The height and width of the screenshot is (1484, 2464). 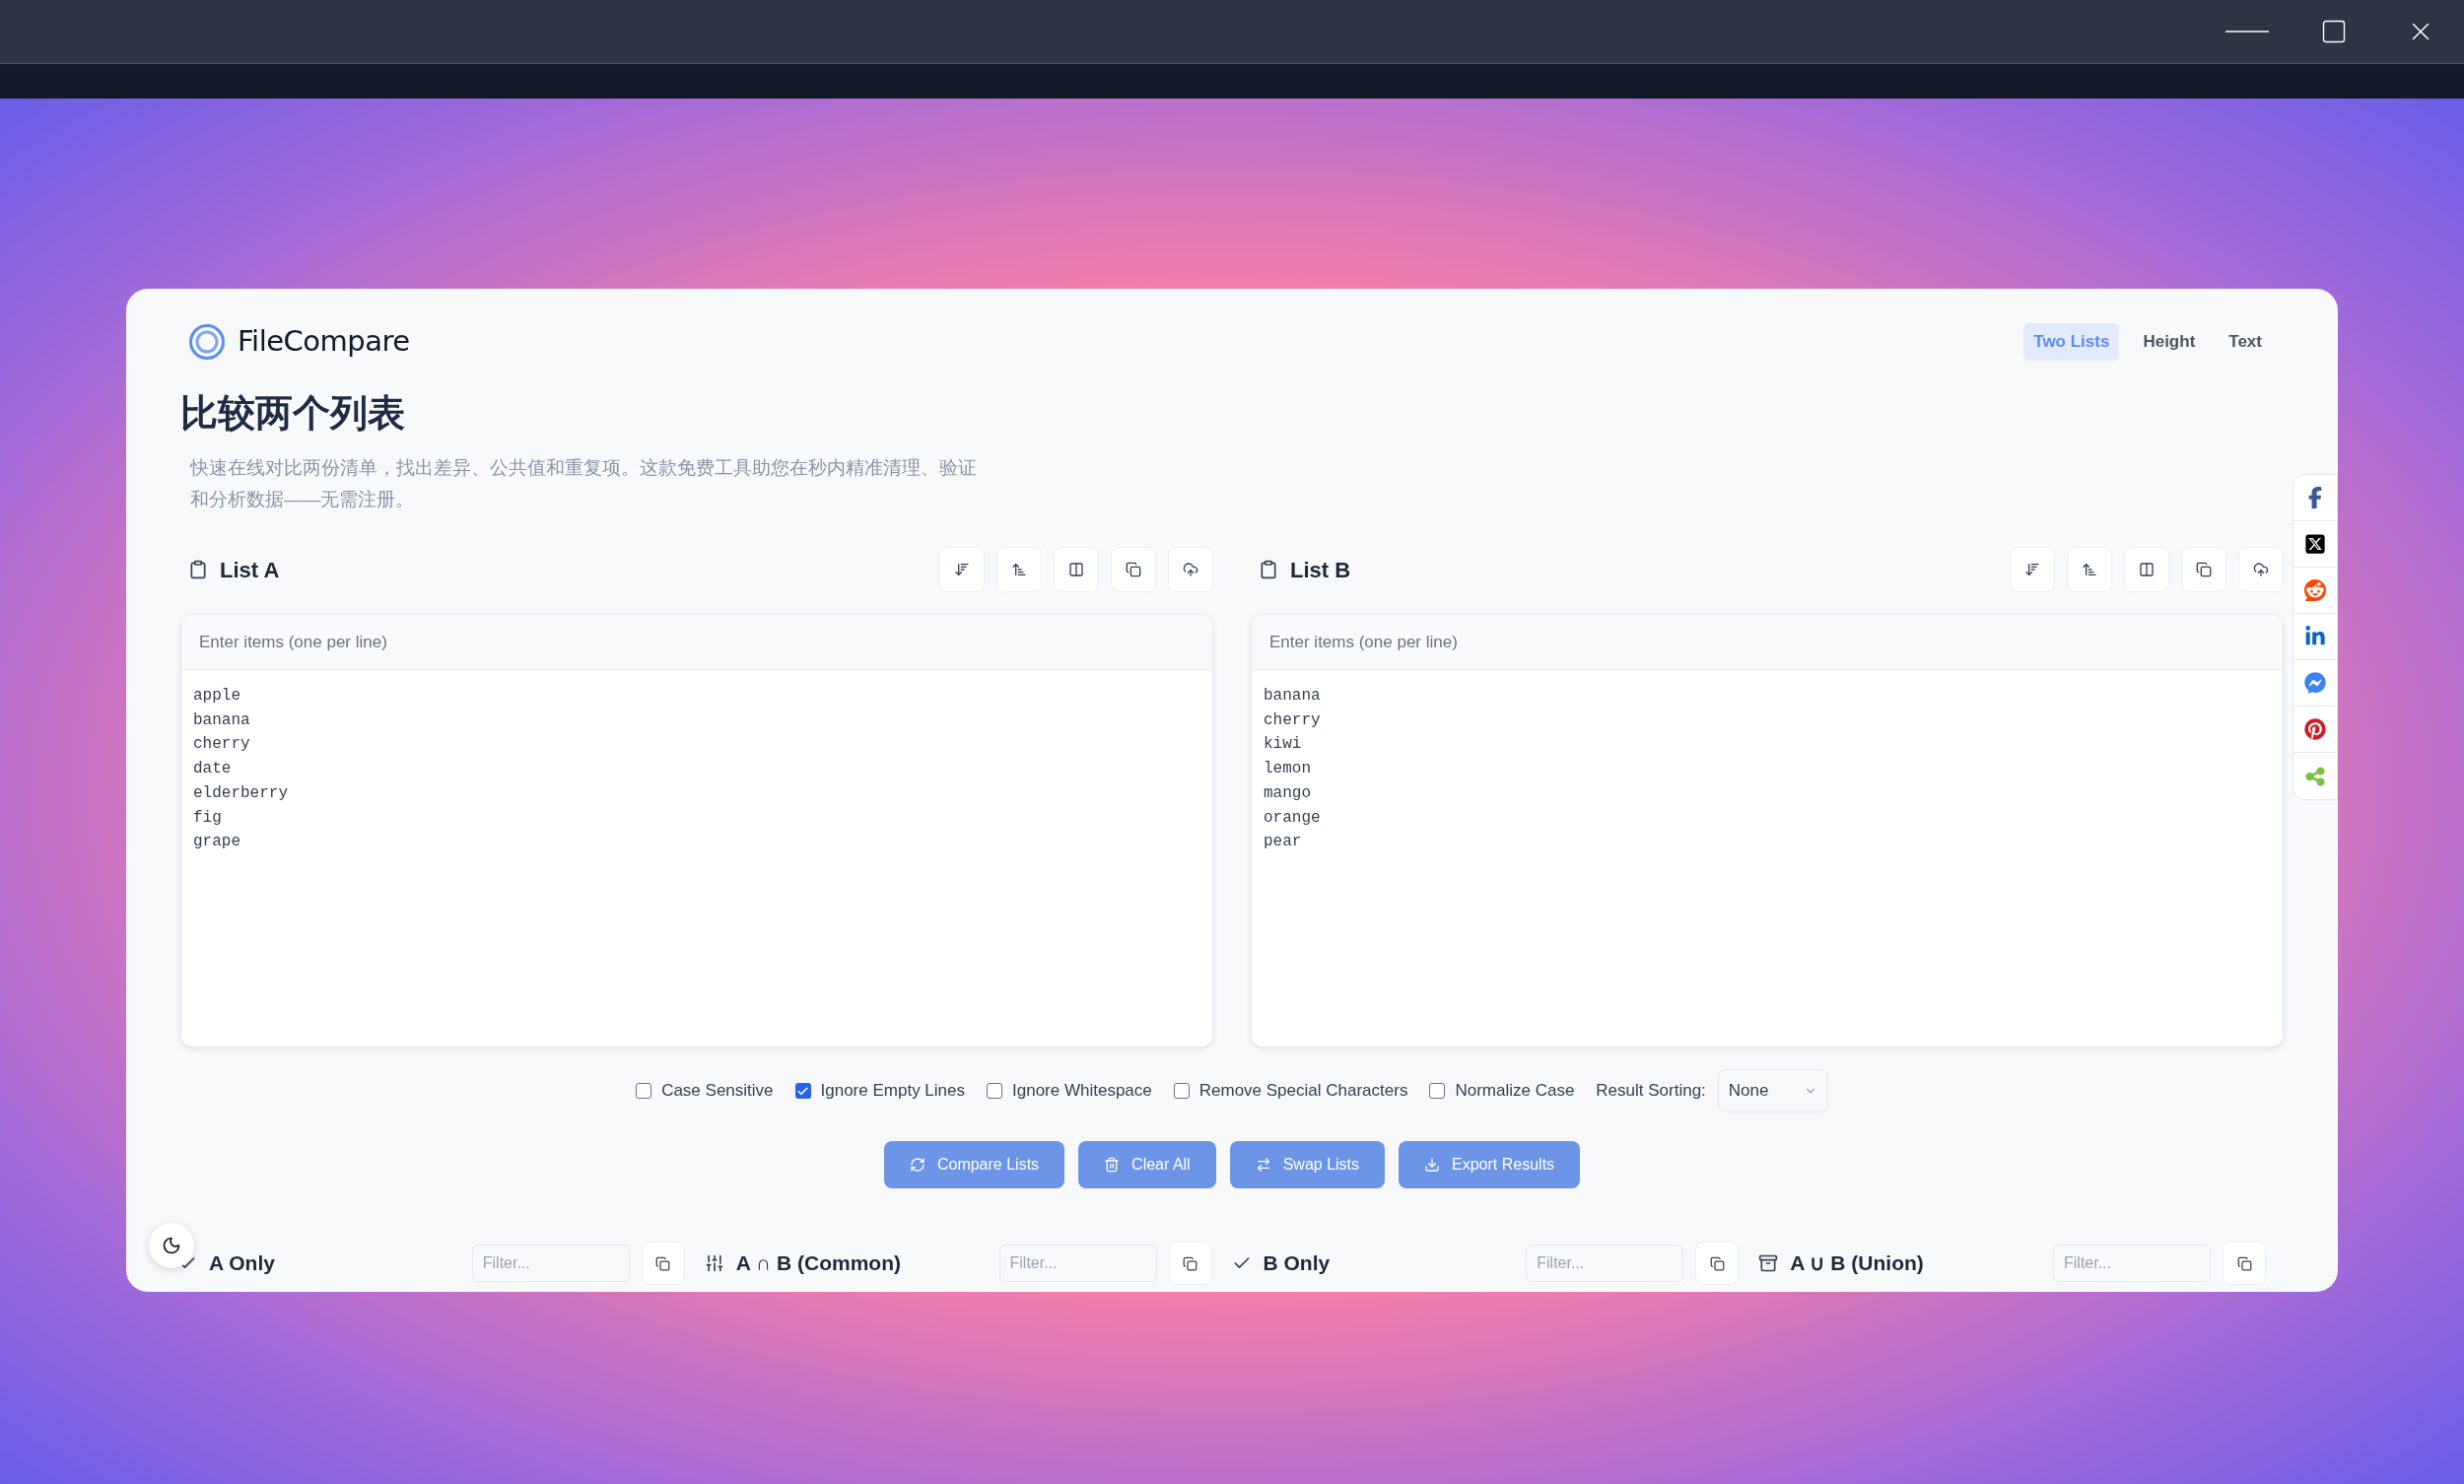 What do you see at coordinates (2315, 636) in the screenshot?
I see `linkedin-icon` at bounding box center [2315, 636].